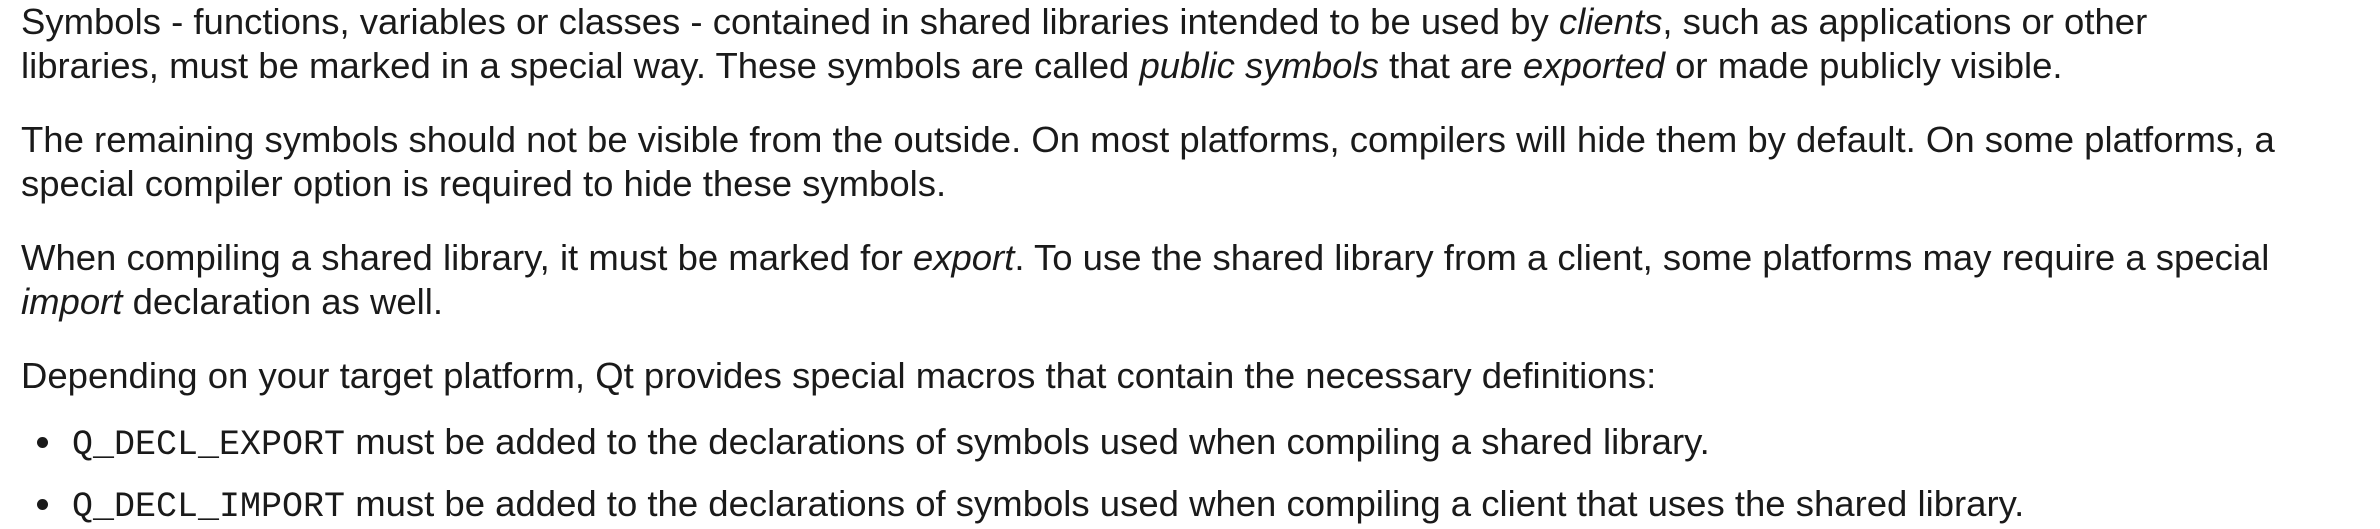 The width and height of the screenshot is (2380, 529). I want to click on emphasized-term: clients, so click(1610, 21).